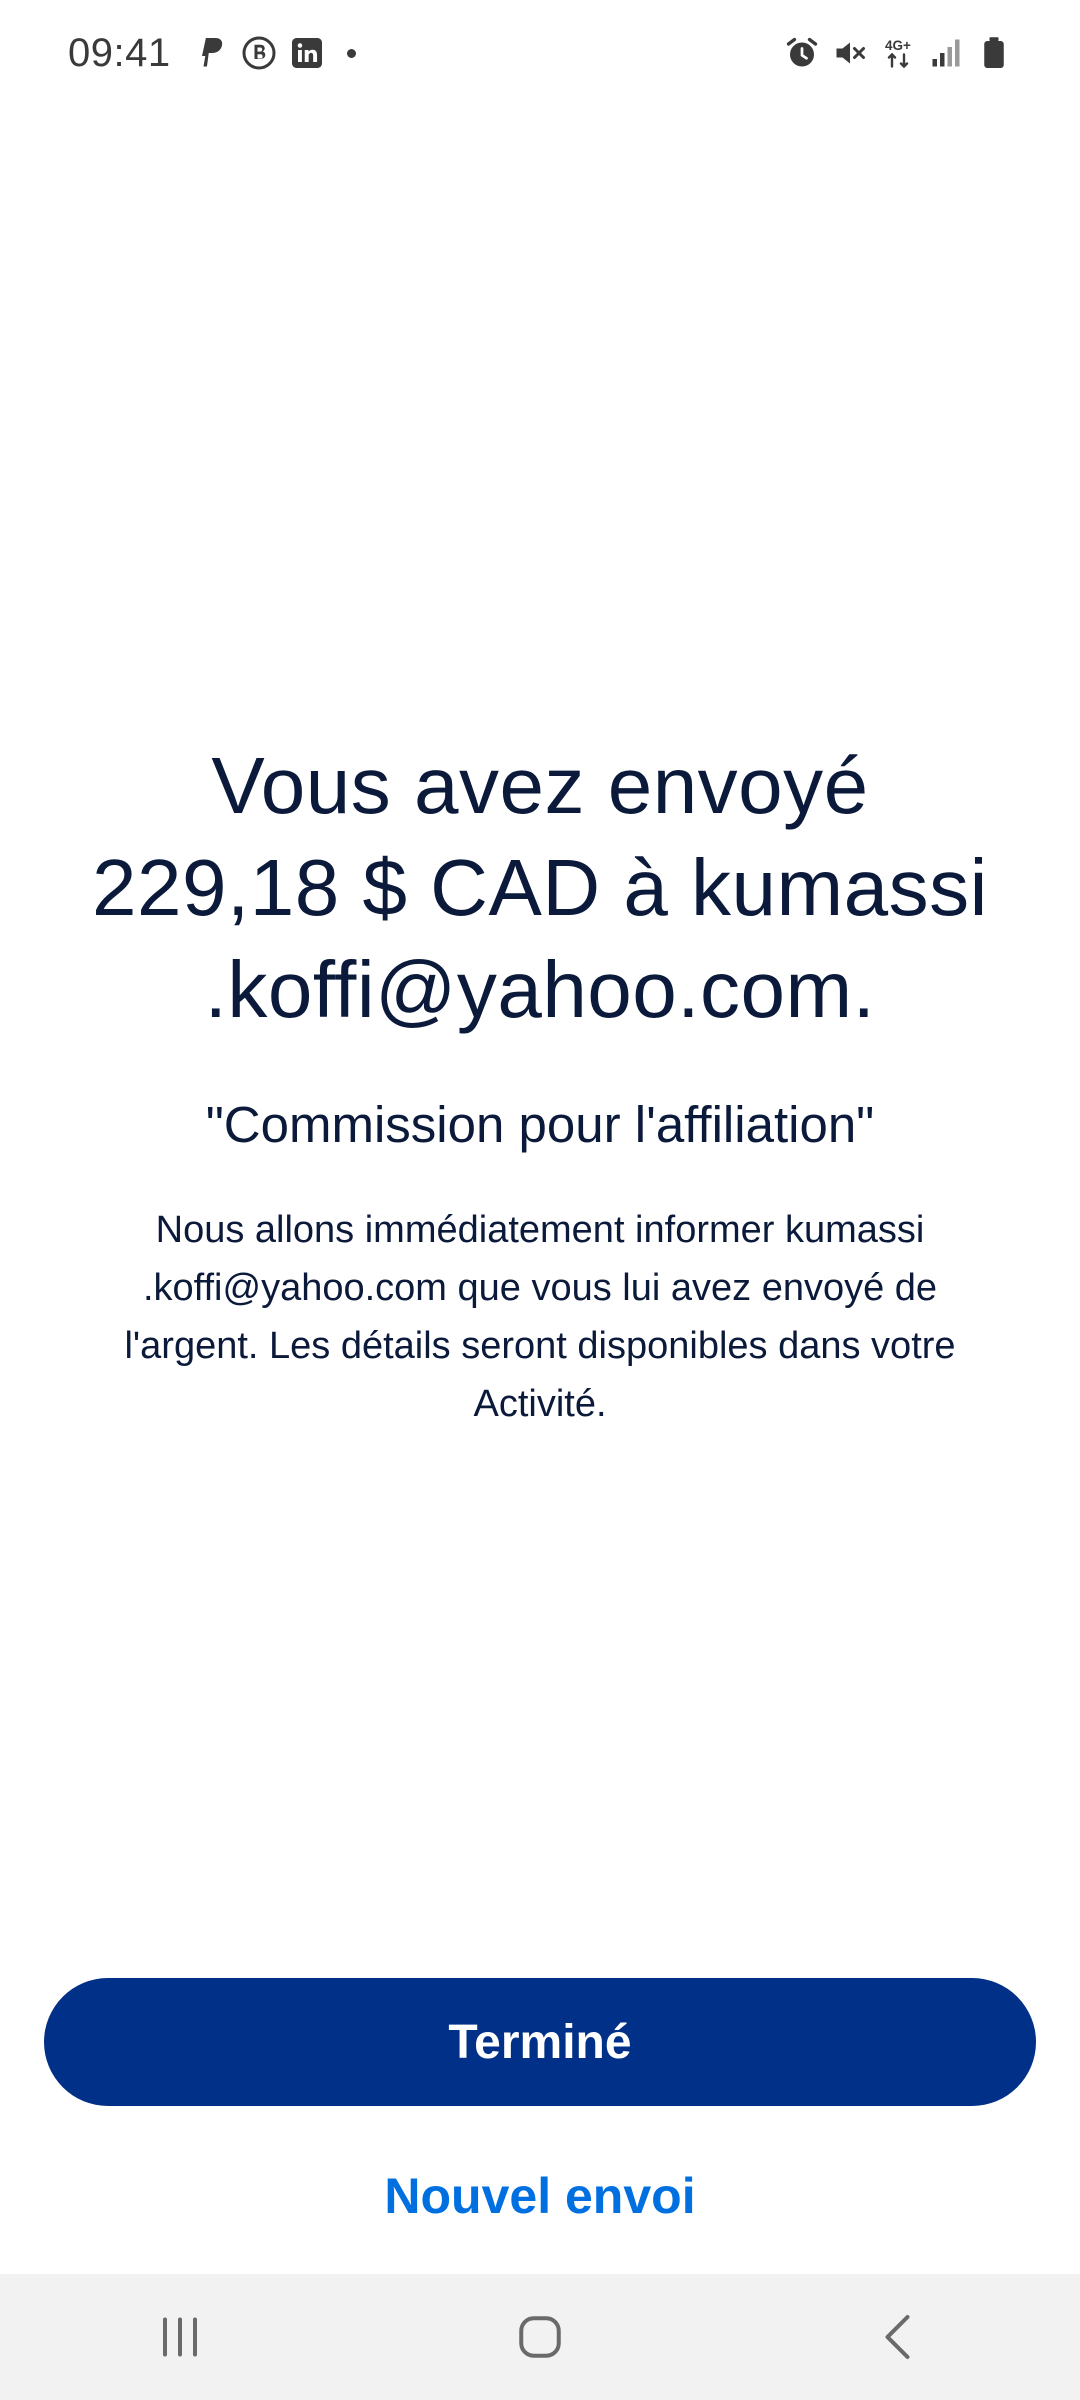 The image size is (1080, 2400). I want to click on system-icons: 4G+, so click(898, 53).